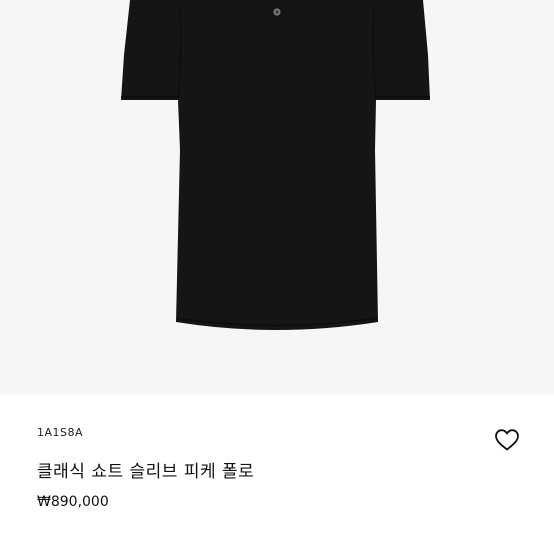 Image resolution: width=554 pixels, height=554 pixels. What do you see at coordinates (60, 432) in the screenshot?
I see `product-sku: 1A1S8A` at bounding box center [60, 432].